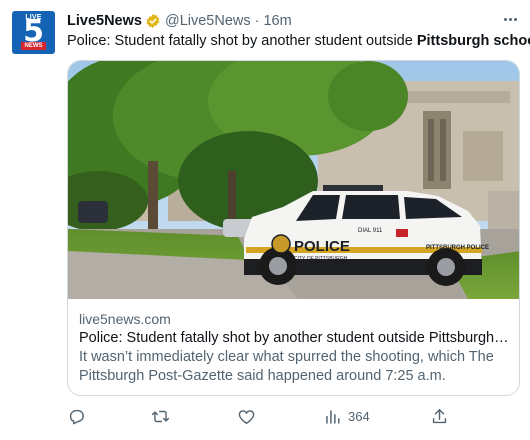  What do you see at coordinates (346, 416) in the screenshot?
I see `views-button: 364` at bounding box center [346, 416].